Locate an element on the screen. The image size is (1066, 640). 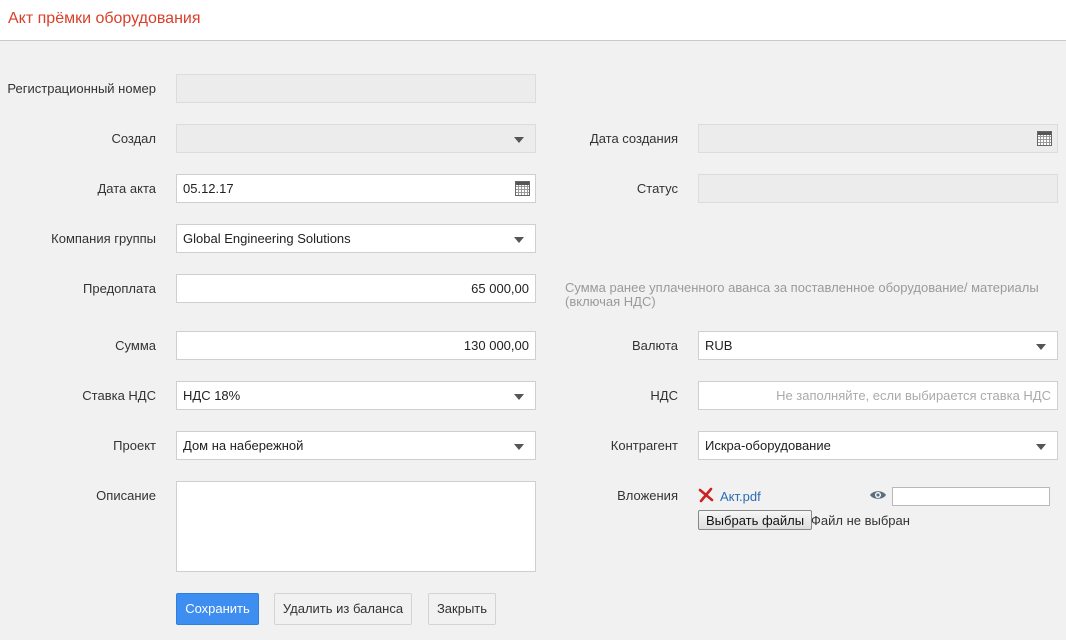
attachments-label: Вложения is located at coordinates (647, 495).